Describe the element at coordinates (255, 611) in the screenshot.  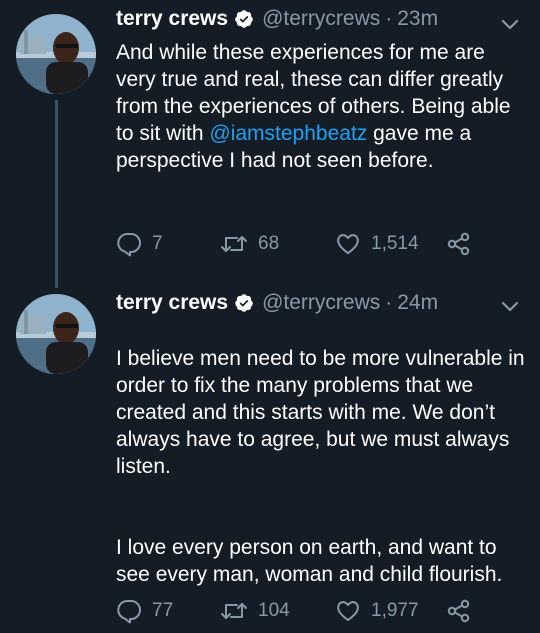
I see `retweet-button: 104` at that location.